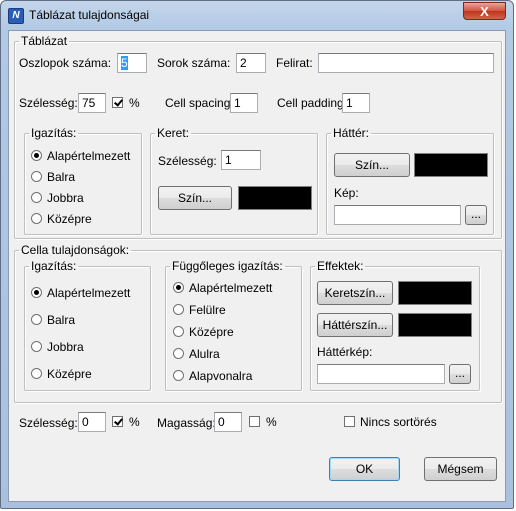  Describe the element at coordinates (271, 422) in the screenshot. I see `cell-height-percent-label: %` at that location.